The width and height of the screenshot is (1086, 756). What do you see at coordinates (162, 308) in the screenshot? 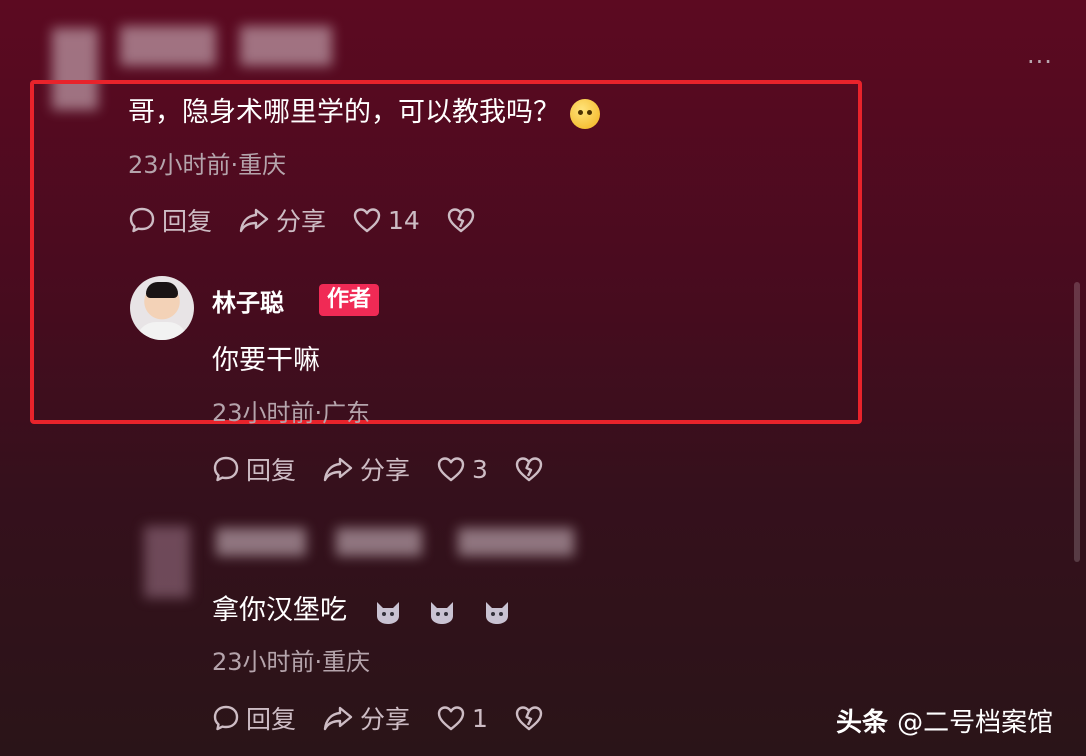
I see `author-avatar` at bounding box center [162, 308].